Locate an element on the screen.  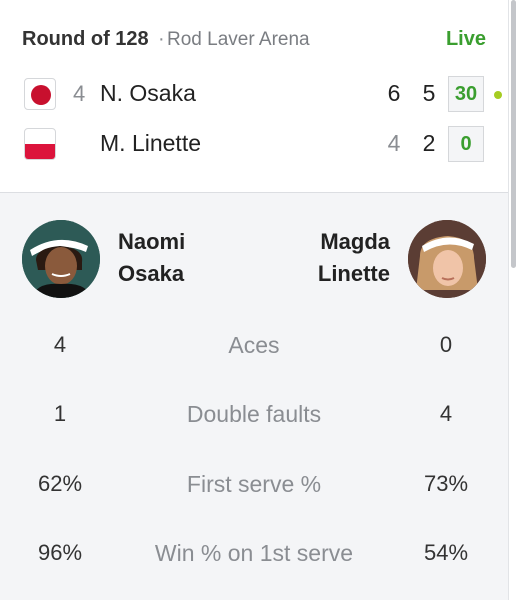
stat-row-first-serve: 62% First serve % 73% is located at coordinates (254, 486).